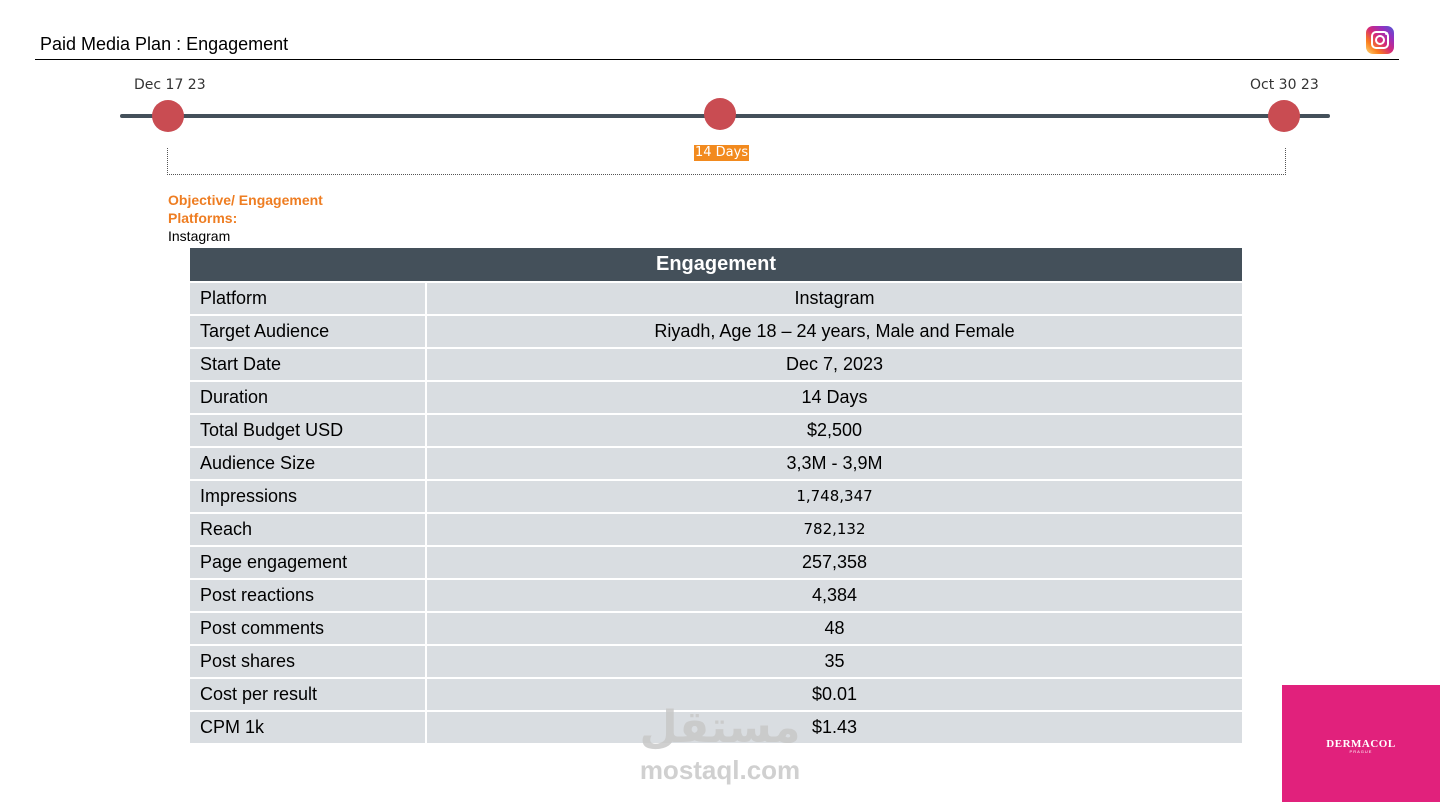 The height and width of the screenshot is (802, 1440). What do you see at coordinates (307, 430) in the screenshot?
I see `row-label: Total Budget USD` at bounding box center [307, 430].